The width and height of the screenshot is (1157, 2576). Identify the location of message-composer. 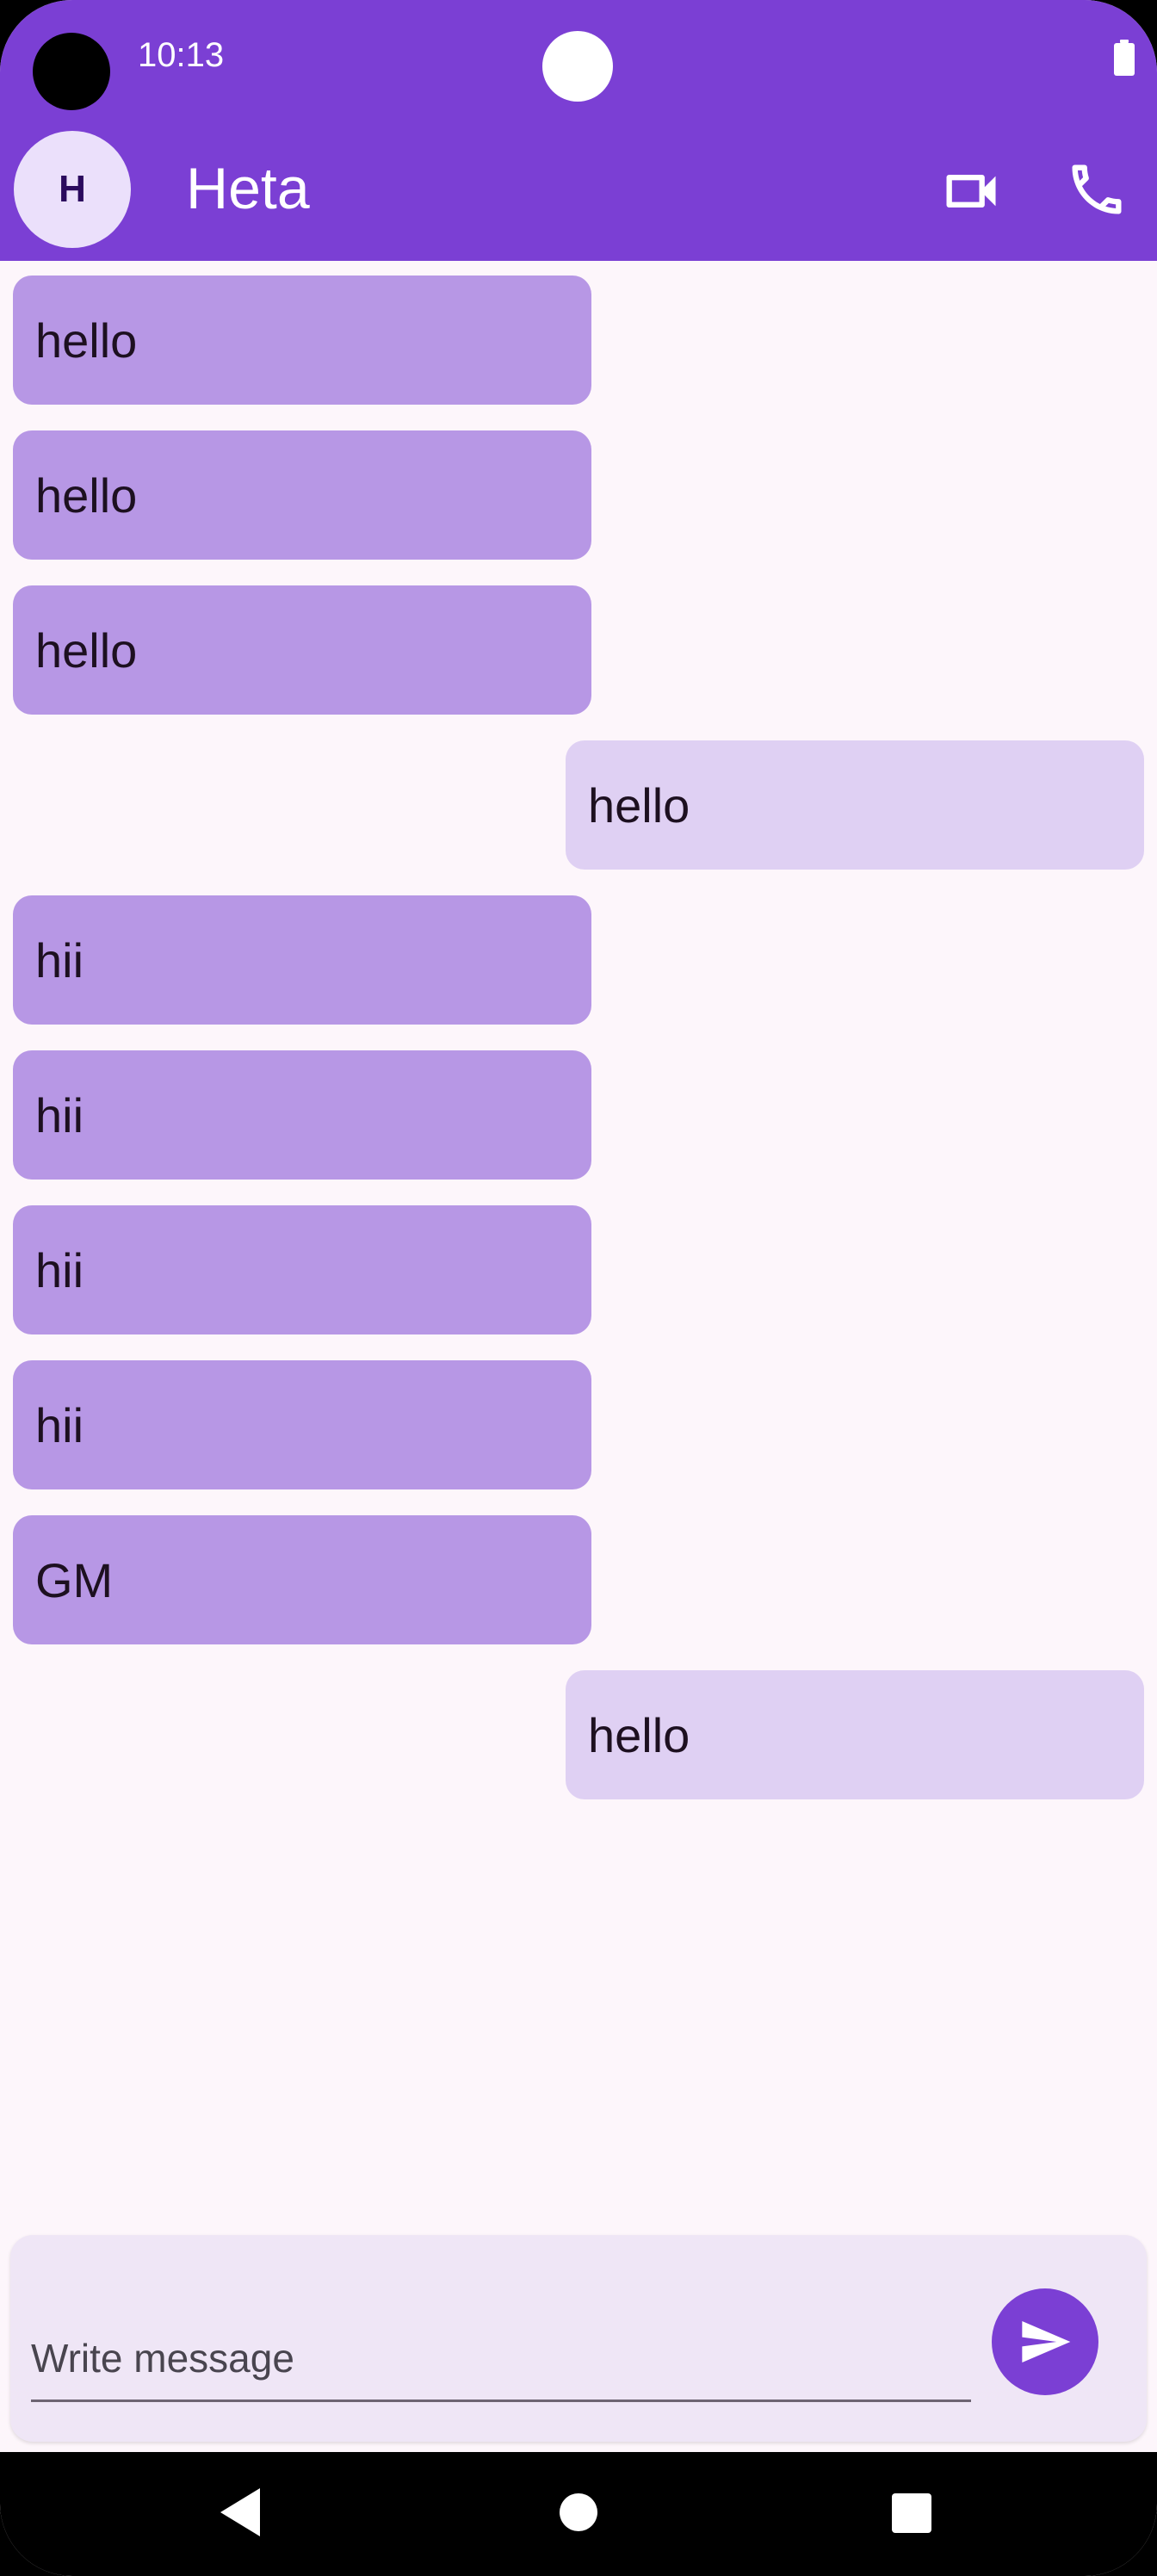
(579, 2339).